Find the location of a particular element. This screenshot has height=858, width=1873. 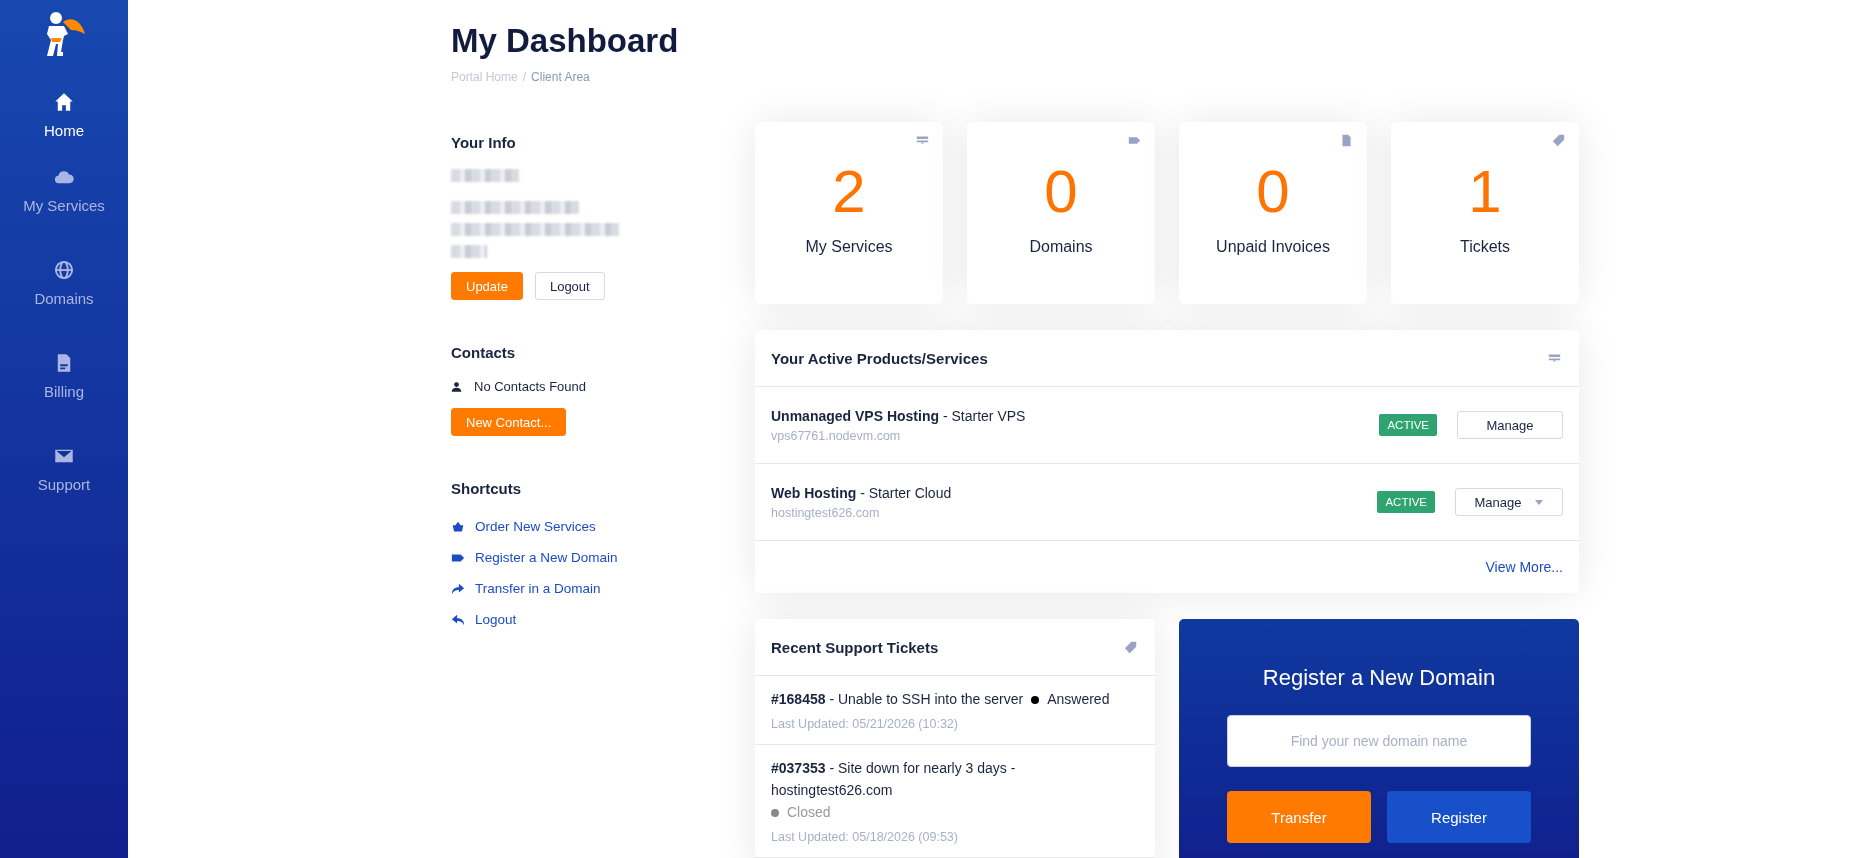

section-heading: Shortcuts is located at coordinates (486, 488).